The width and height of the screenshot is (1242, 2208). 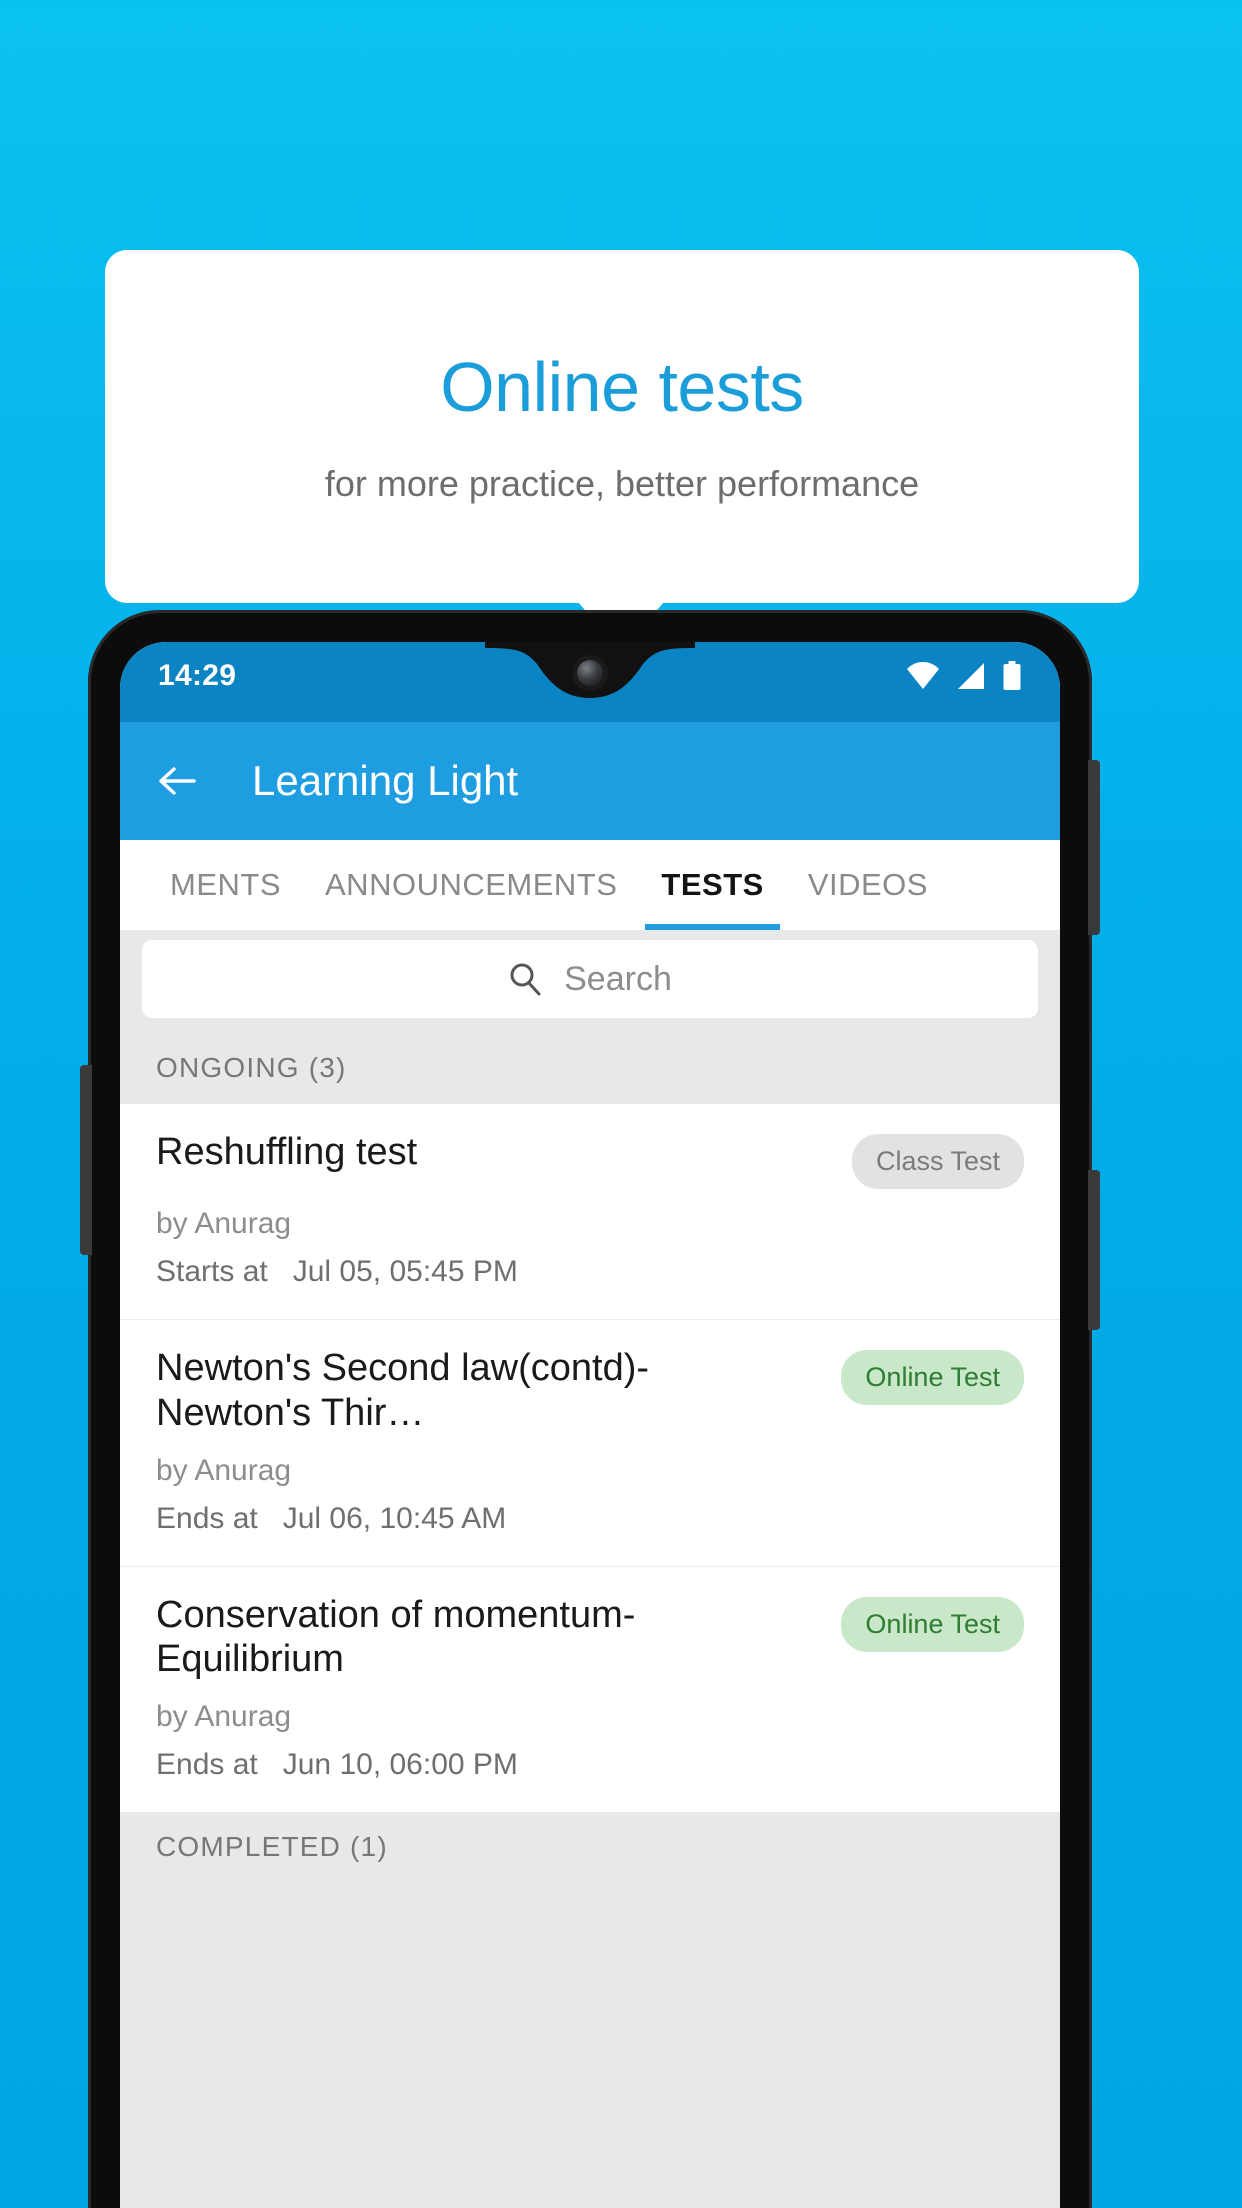 I want to click on row-header: Reshuffling test Class Test, so click(x=590, y=1159).